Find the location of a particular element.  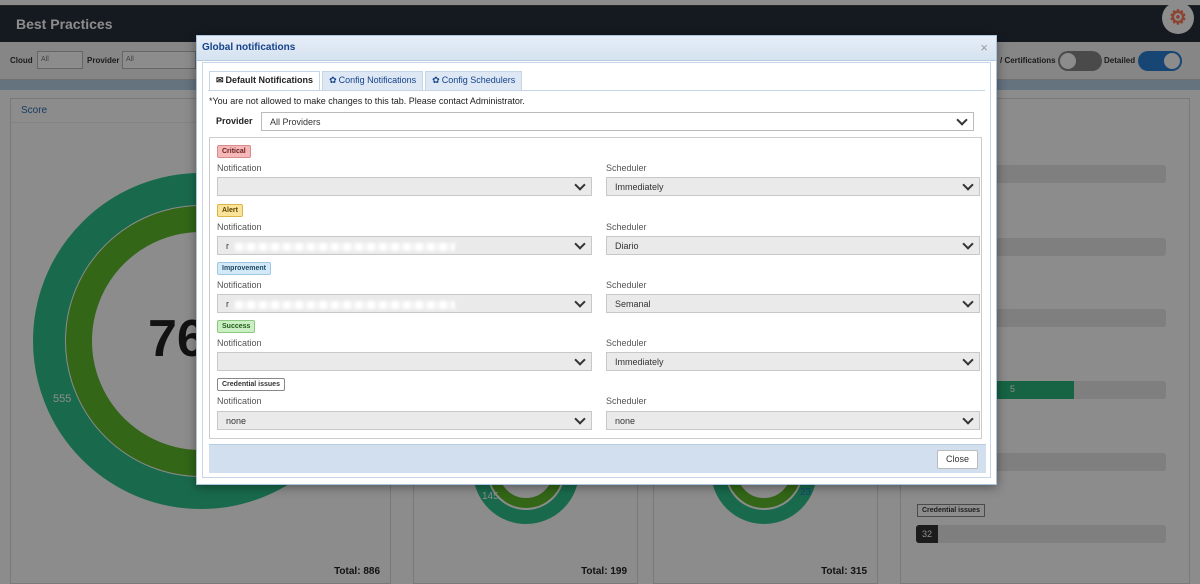

improvement-badge: Improvement is located at coordinates (244, 268).